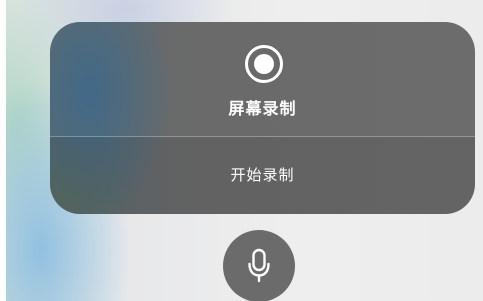  I want to click on panel-title: 屏幕录制, so click(262, 108).